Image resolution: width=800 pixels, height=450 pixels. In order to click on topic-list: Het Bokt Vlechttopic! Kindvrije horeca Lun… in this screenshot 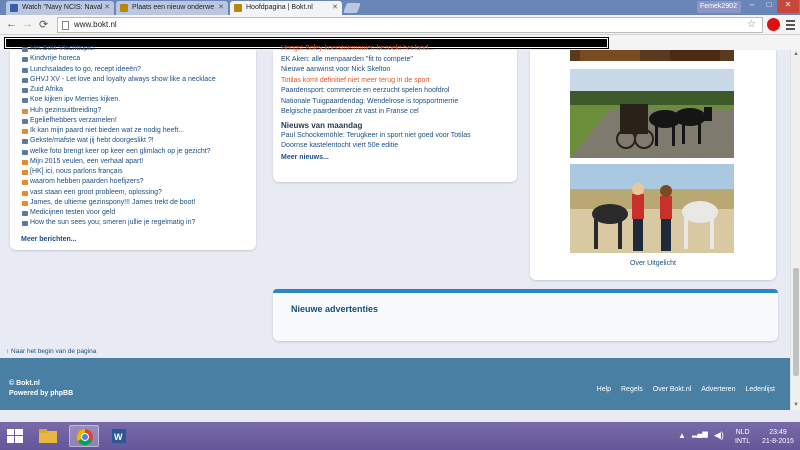, I will do `click(119, 136)`.